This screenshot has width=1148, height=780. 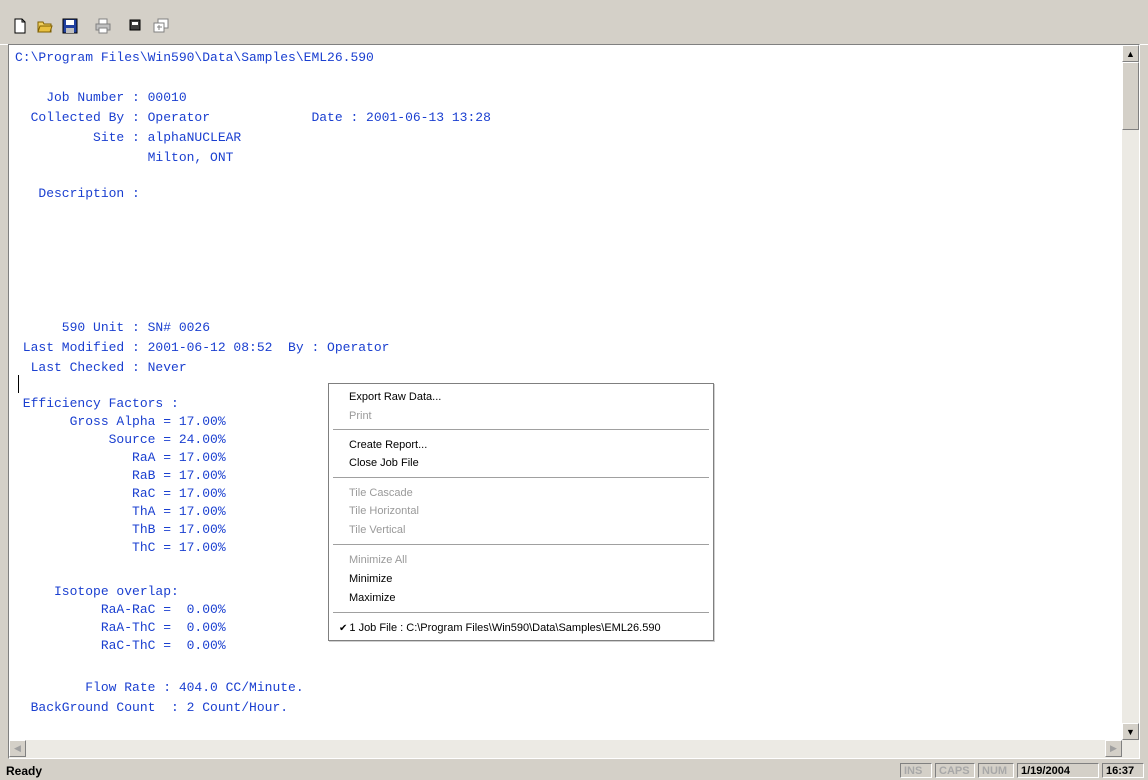 What do you see at coordinates (135, 26) in the screenshot?
I see `cut-icon` at bounding box center [135, 26].